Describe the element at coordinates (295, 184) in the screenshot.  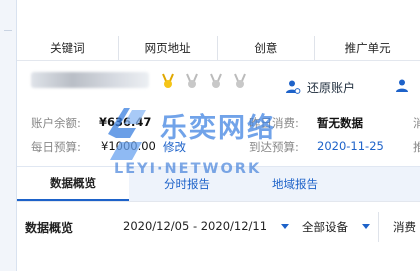
I see `tab-region-report: 地域报告` at that location.